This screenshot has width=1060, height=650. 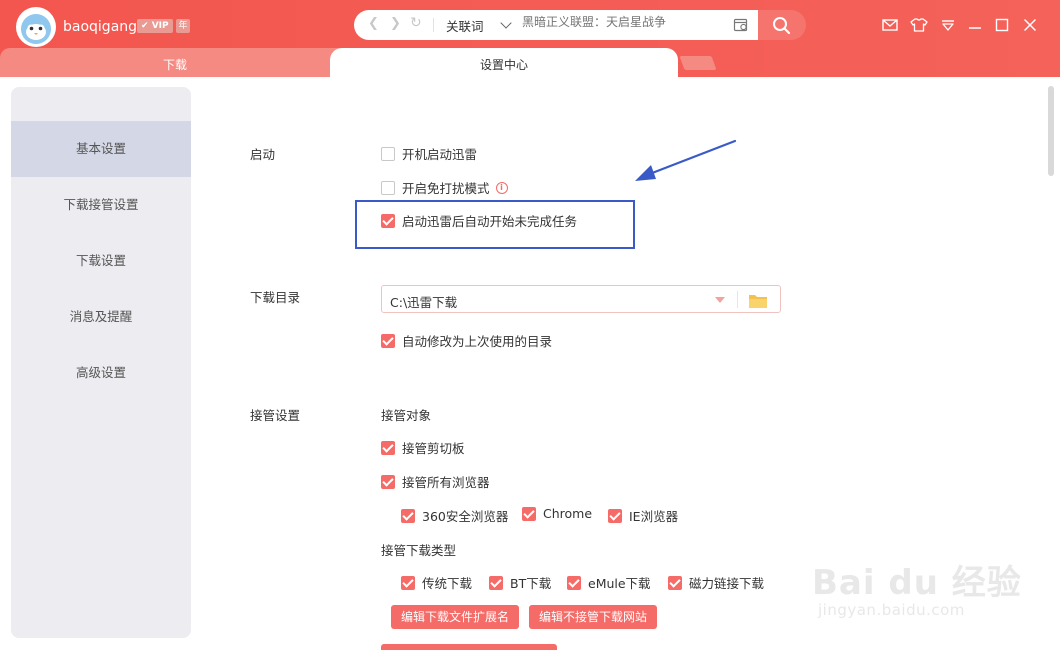 I want to click on option-do-not-disturb: 开启免打扰模式 i, so click(x=444, y=187).